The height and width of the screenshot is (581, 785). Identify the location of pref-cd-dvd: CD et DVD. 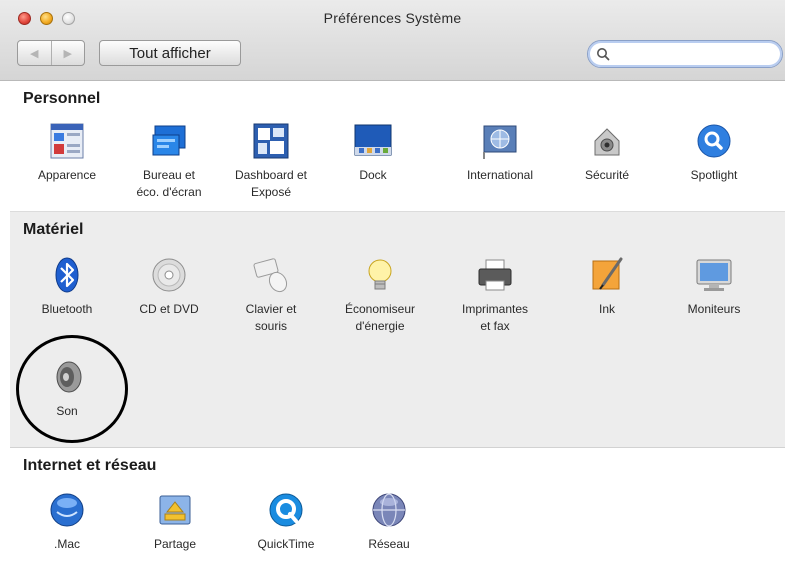
(169, 286).